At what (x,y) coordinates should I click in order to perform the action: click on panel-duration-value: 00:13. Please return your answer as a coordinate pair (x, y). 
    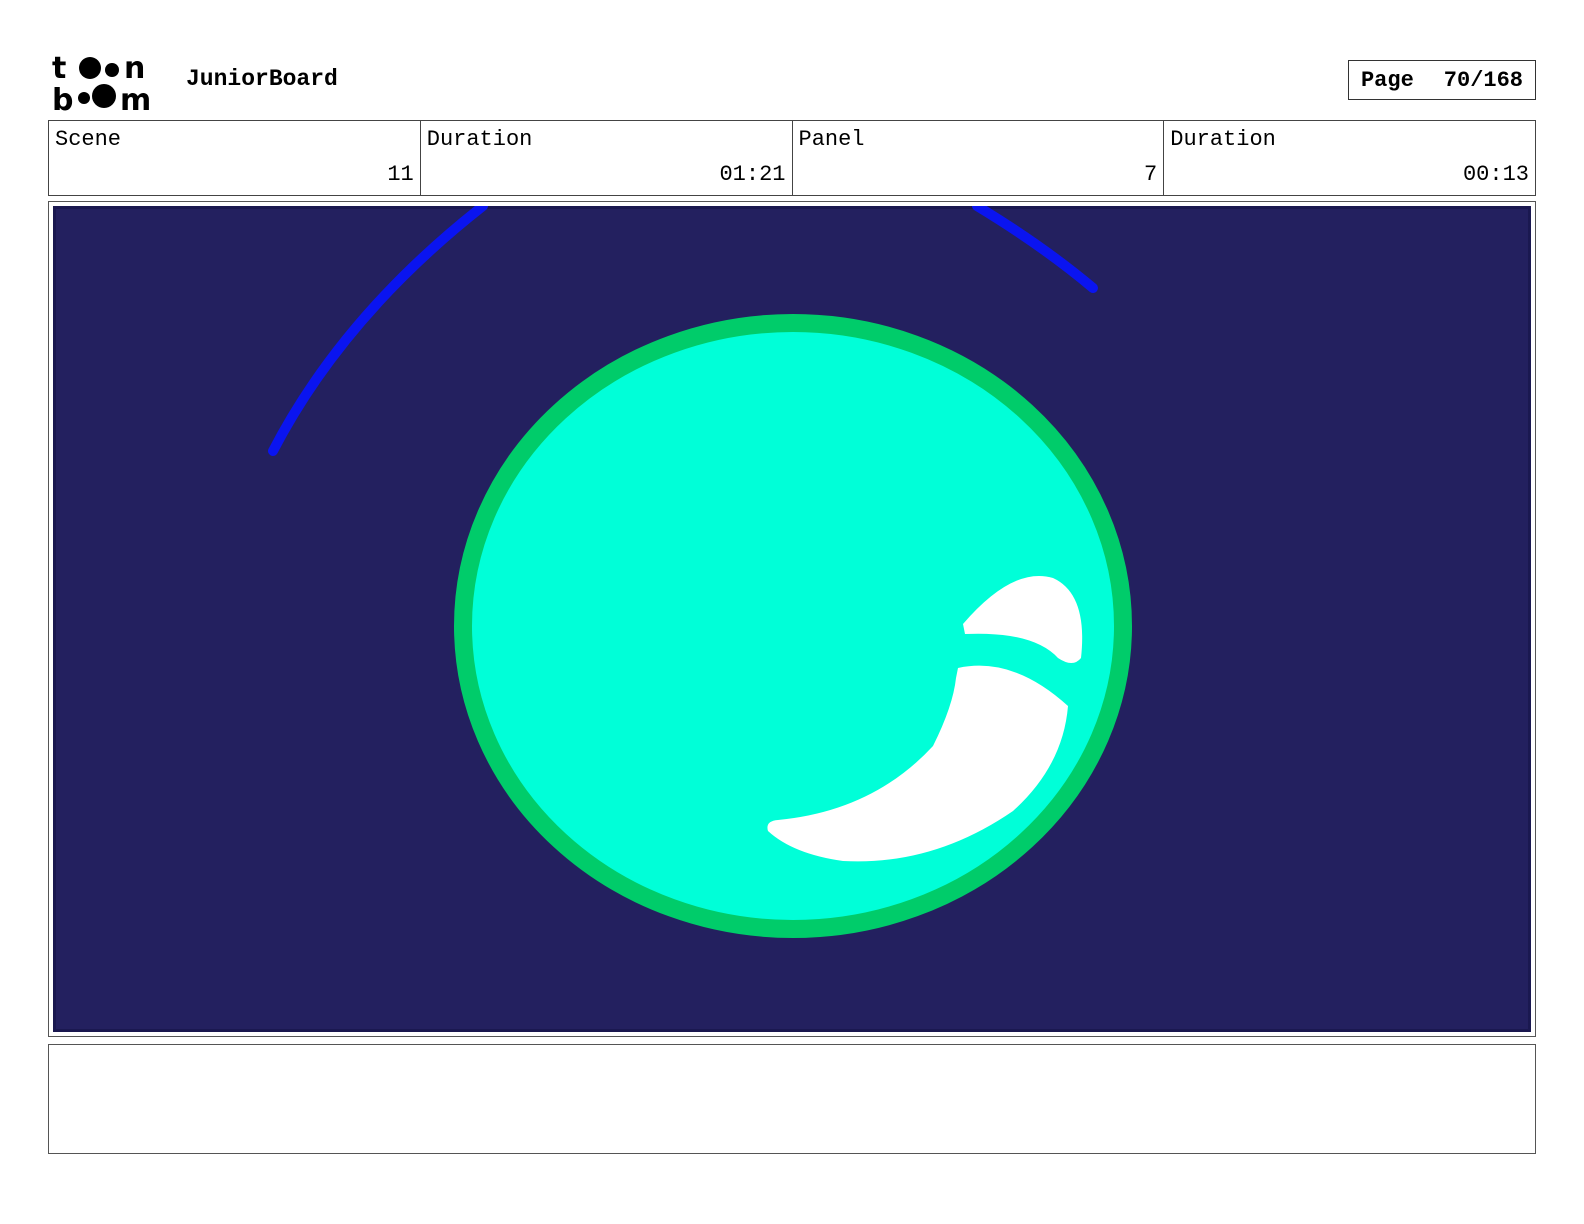
    Looking at the image, I should click on (1495, 174).